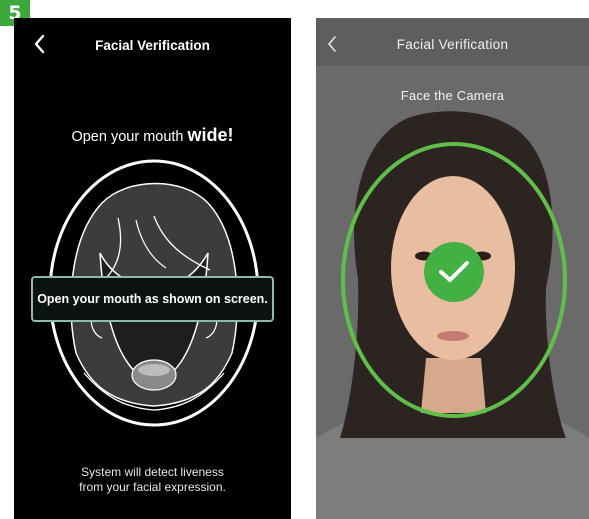  What do you see at coordinates (129, 137) in the screenshot?
I see `instruction-prefix: Open your mouth` at bounding box center [129, 137].